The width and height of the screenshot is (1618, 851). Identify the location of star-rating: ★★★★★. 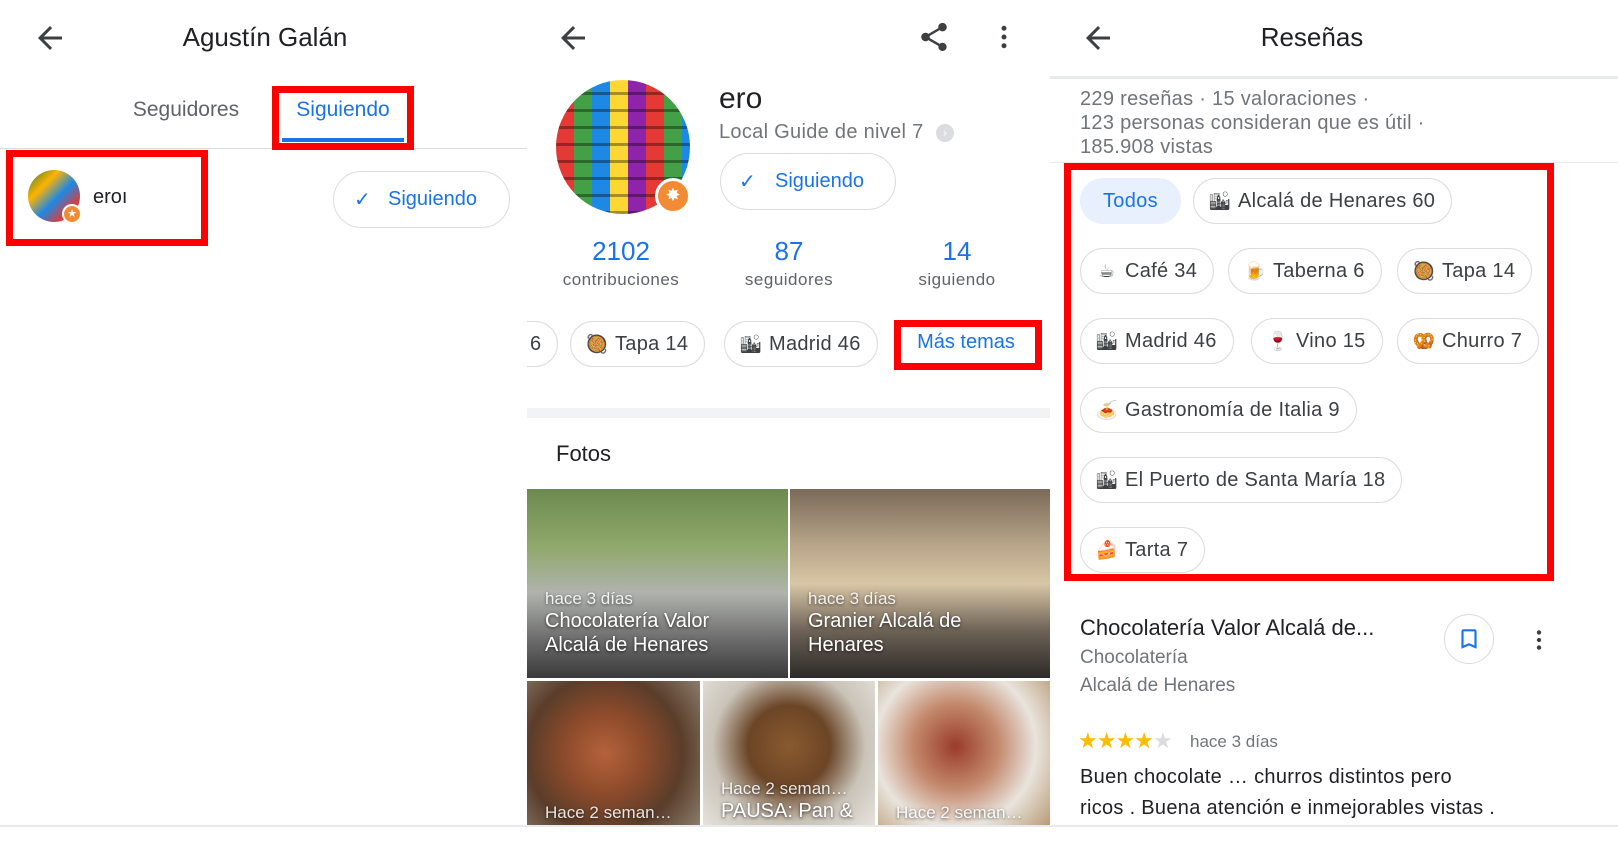
(1125, 741).